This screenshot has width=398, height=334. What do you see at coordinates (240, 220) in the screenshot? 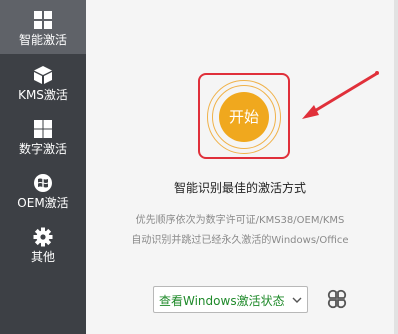
I see `description-line-1: 优先顺序依次为数字许可证/KMS38/OEM/KMS` at bounding box center [240, 220].